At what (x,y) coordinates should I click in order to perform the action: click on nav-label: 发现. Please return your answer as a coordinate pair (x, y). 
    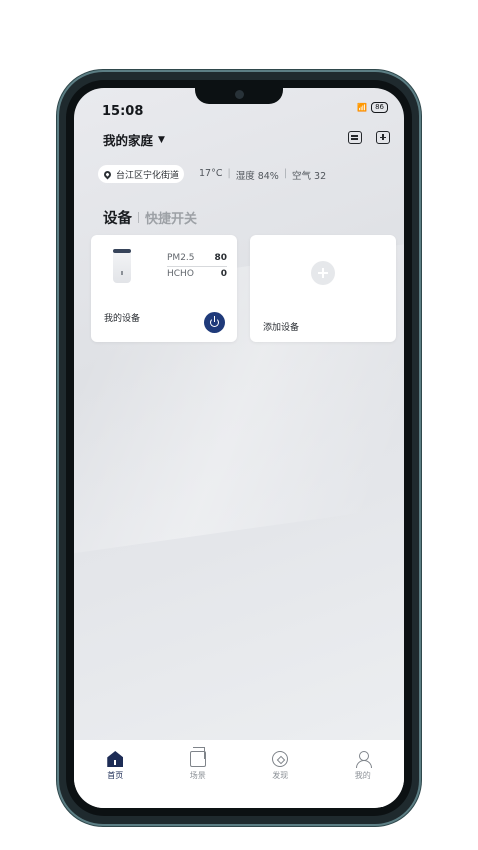
    Looking at the image, I should click on (280, 775).